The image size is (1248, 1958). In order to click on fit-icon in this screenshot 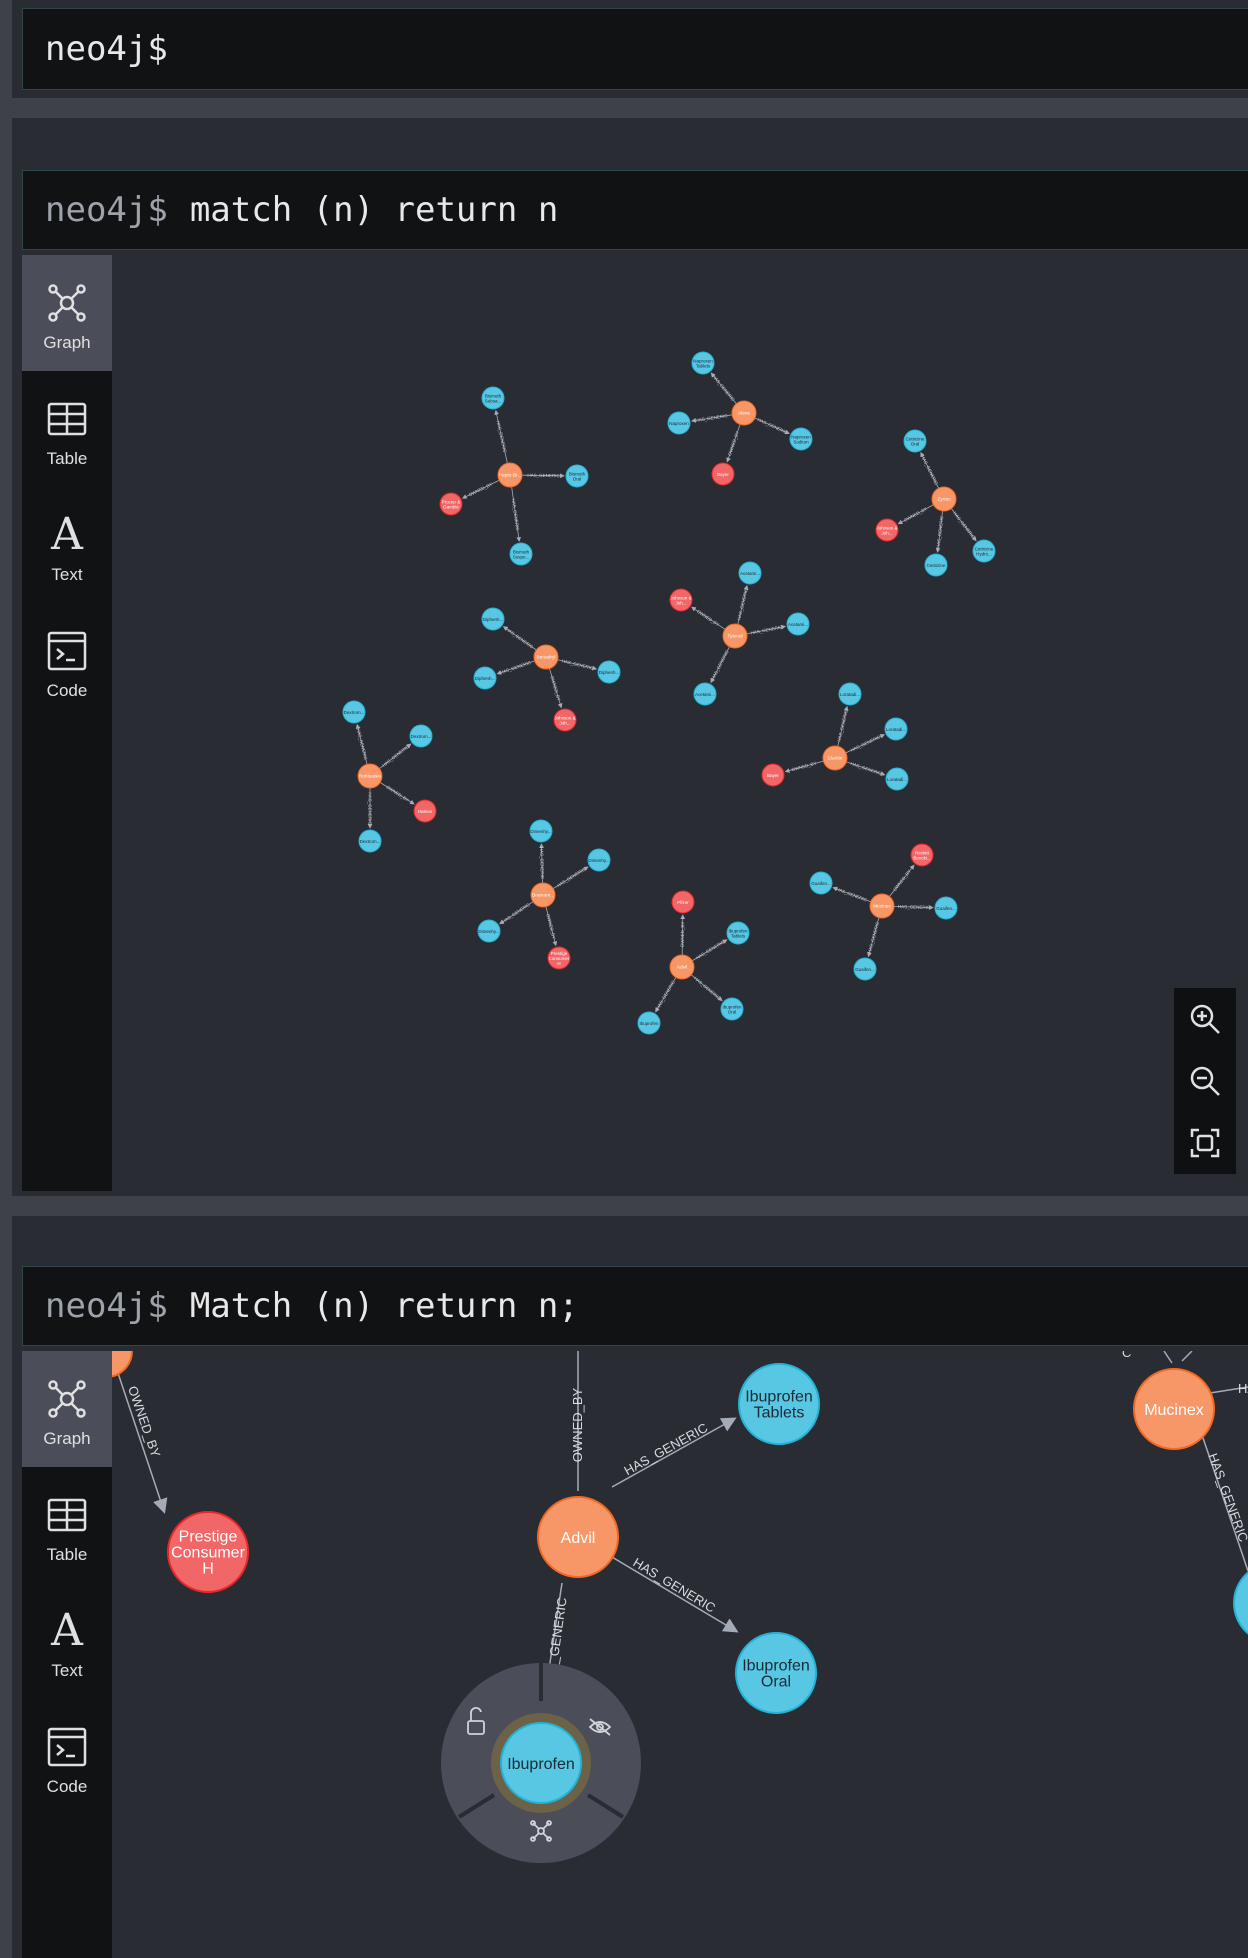, I will do `click(1205, 1143)`.